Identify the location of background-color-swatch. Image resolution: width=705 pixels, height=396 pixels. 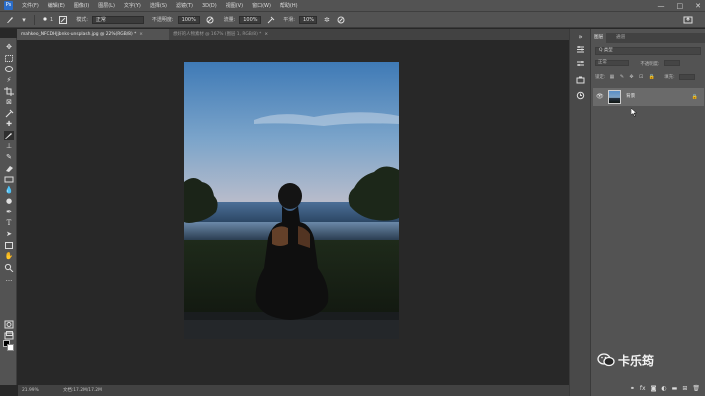
(10, 347).